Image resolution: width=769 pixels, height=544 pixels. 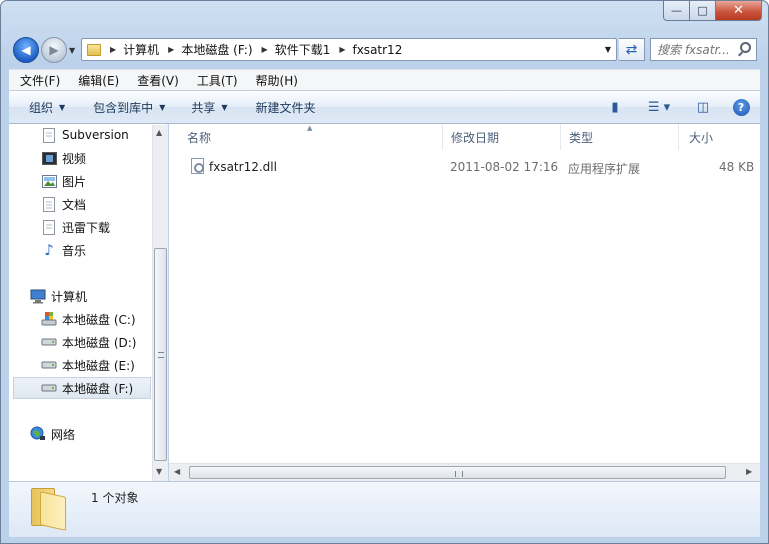 I want to click on details-pane: 1 个对象, so click(x=384, y=509).